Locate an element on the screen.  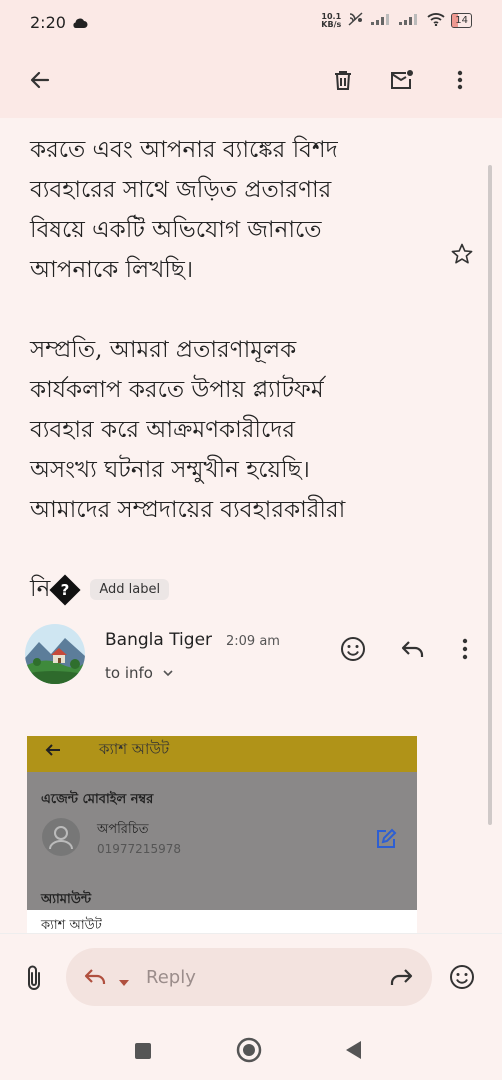
app-bar is located at coordinates (251, 82).